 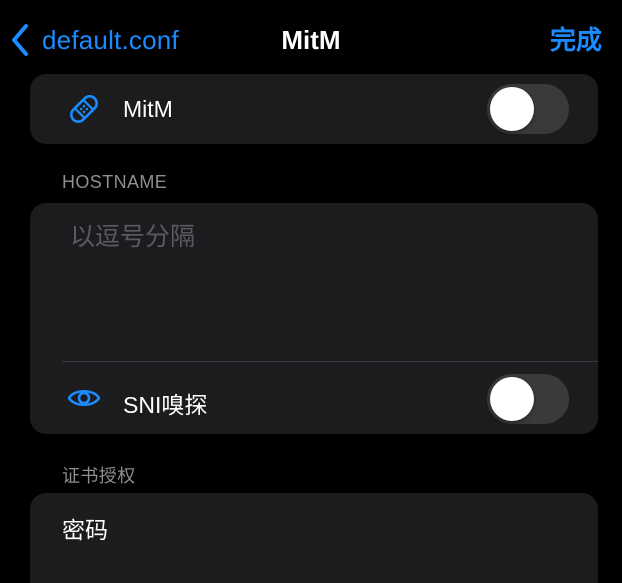 I want to click on back-button-label: default.conf, so click(x=110, y=39).